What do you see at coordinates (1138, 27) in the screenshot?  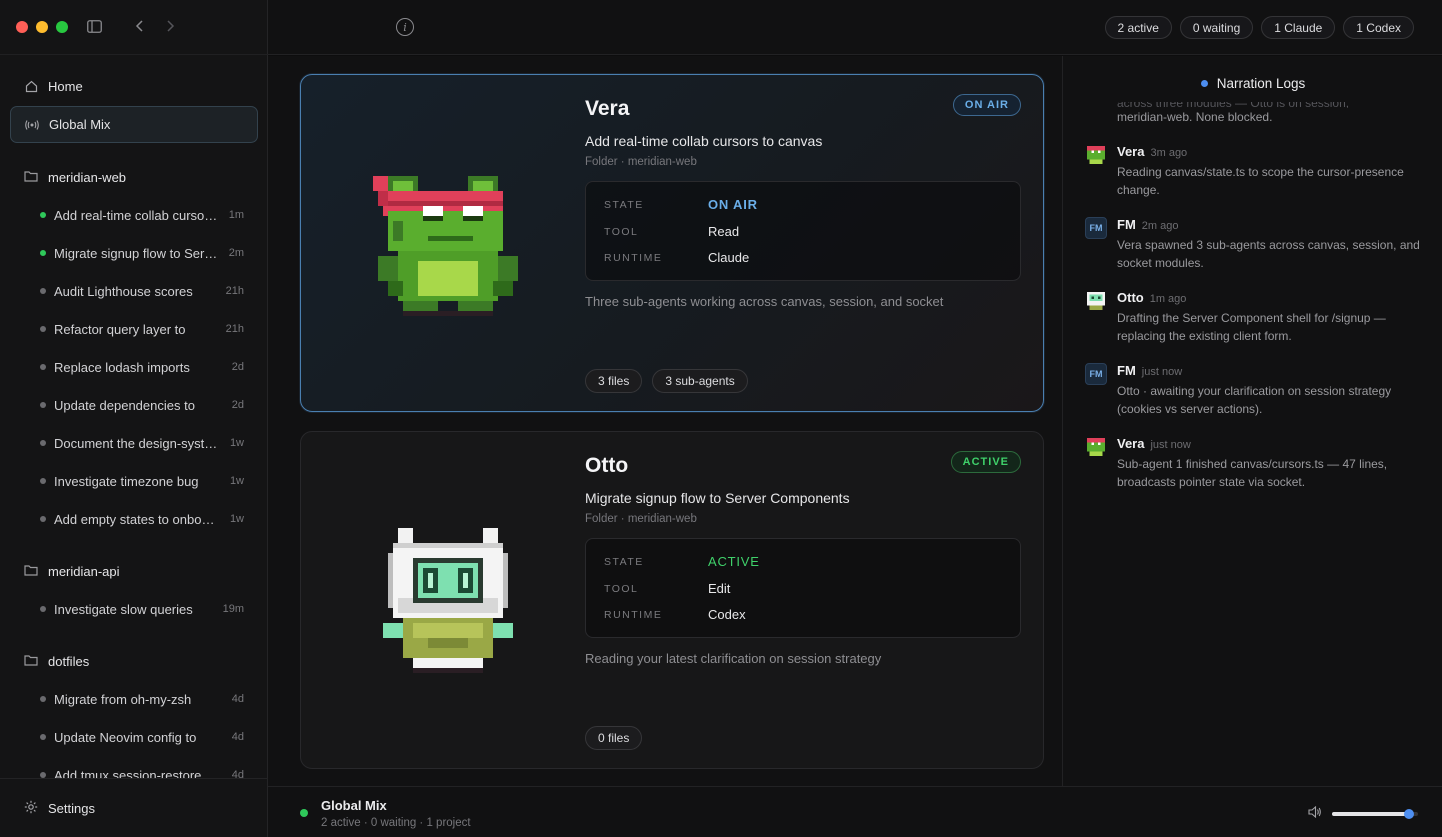 I see `active-count-pill: 2 active` at bounding box center [1138, 27].